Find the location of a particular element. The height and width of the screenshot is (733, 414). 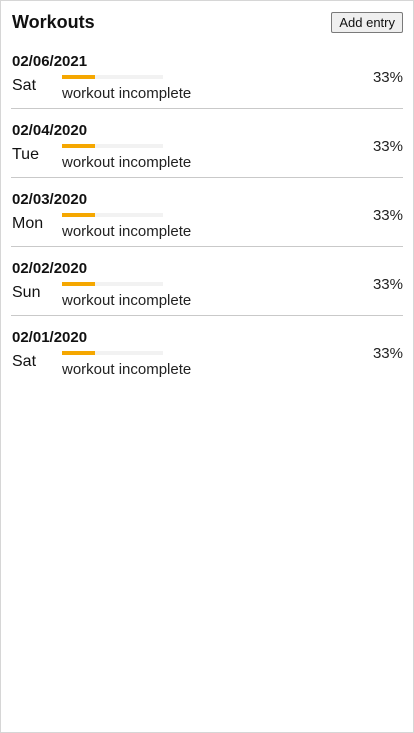

add-entry-button: Add entry is located at coordinates (367, 22).